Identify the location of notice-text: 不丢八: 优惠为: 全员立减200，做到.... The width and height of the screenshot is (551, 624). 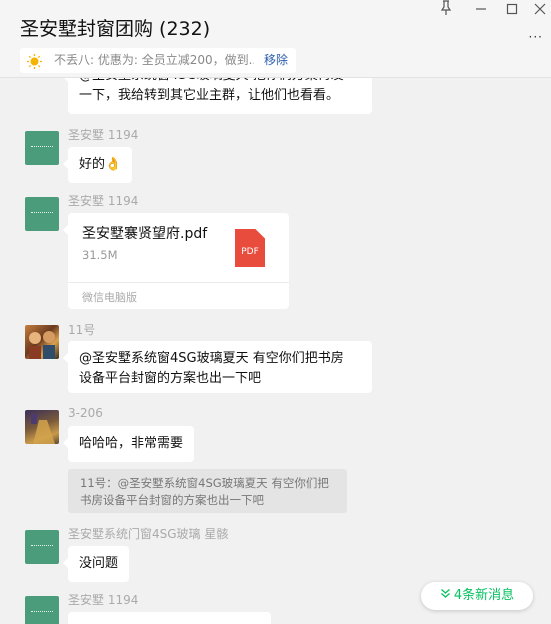
(154, 60).